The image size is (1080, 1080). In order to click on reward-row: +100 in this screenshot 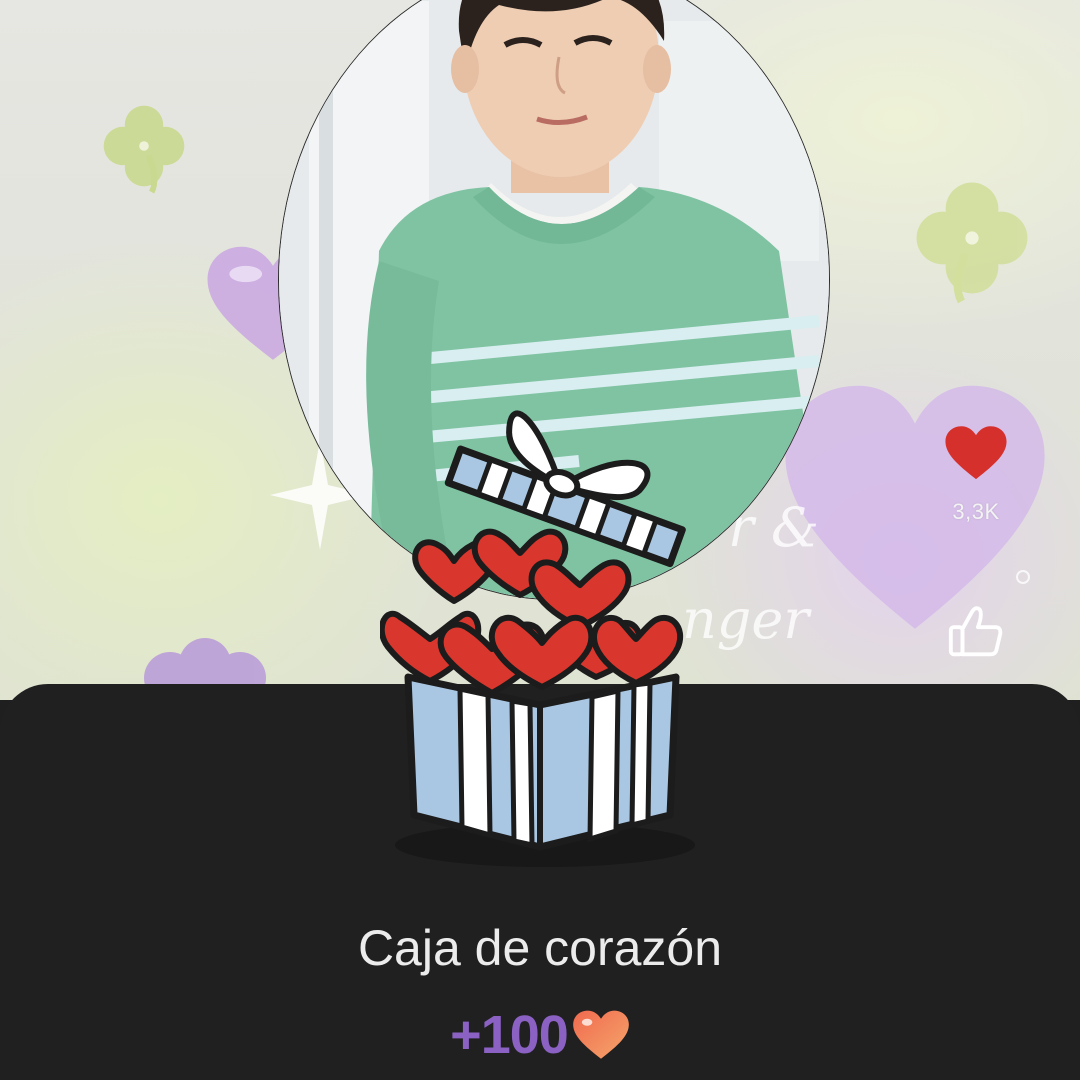, I will do `click(540, 1035)`.